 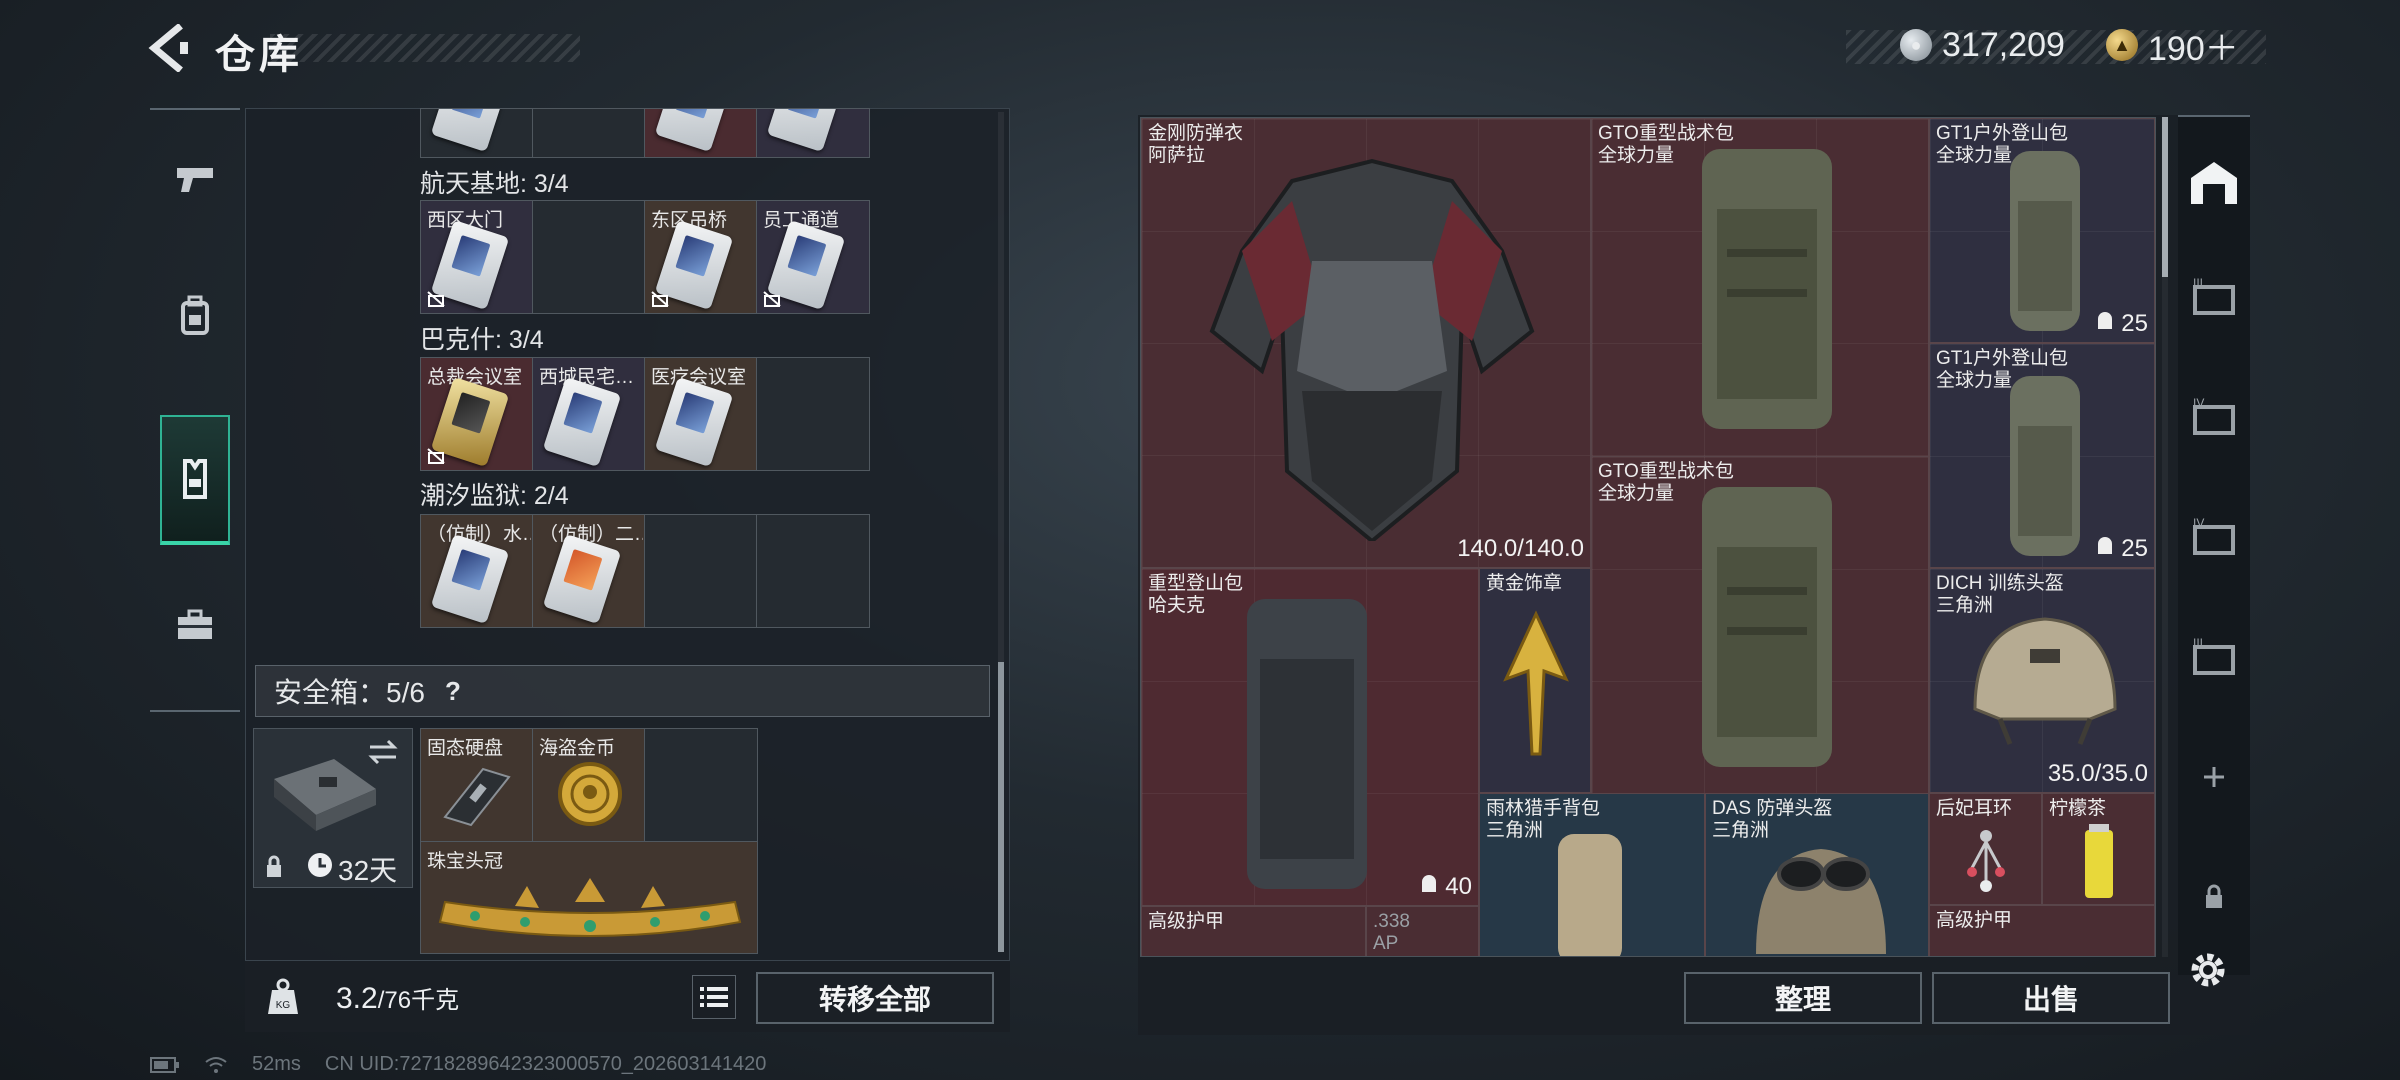 I want to click on item-capacity: 40, so click(x=1445, y=887).